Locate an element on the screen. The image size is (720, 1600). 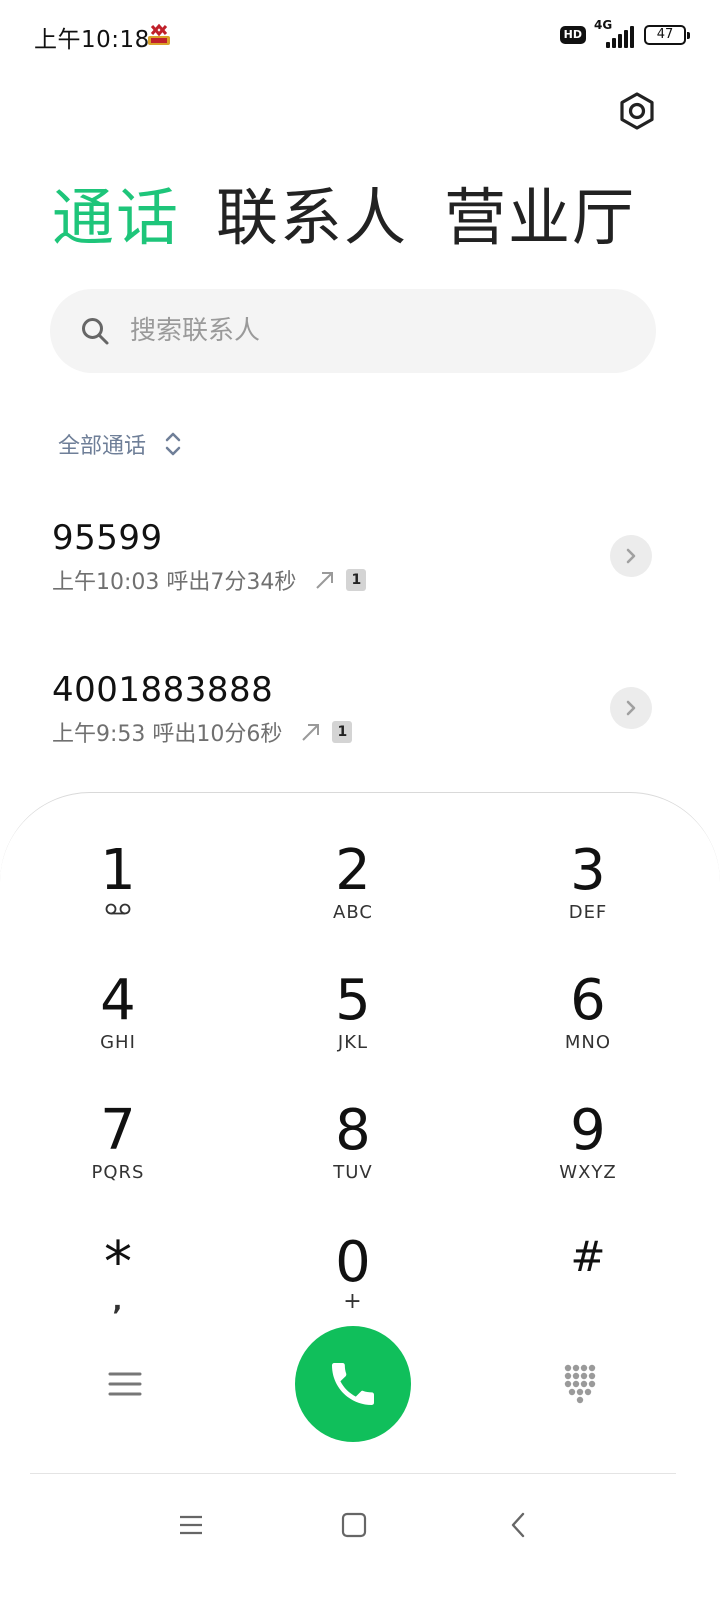
phone-icon is located at coordinates (353, 1384).